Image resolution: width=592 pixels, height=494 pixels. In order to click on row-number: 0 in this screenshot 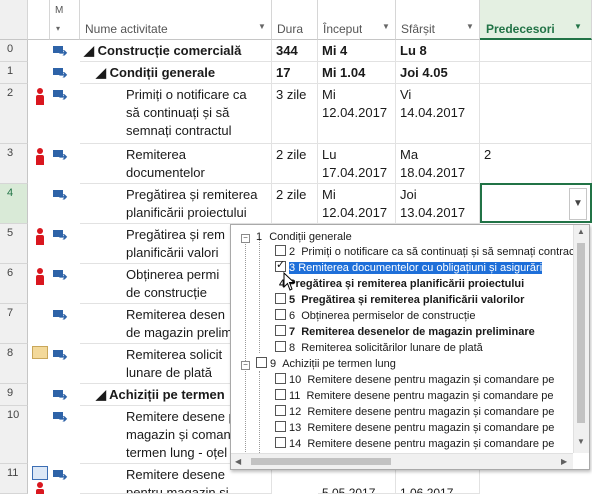, I will do `click(14, 51)`.